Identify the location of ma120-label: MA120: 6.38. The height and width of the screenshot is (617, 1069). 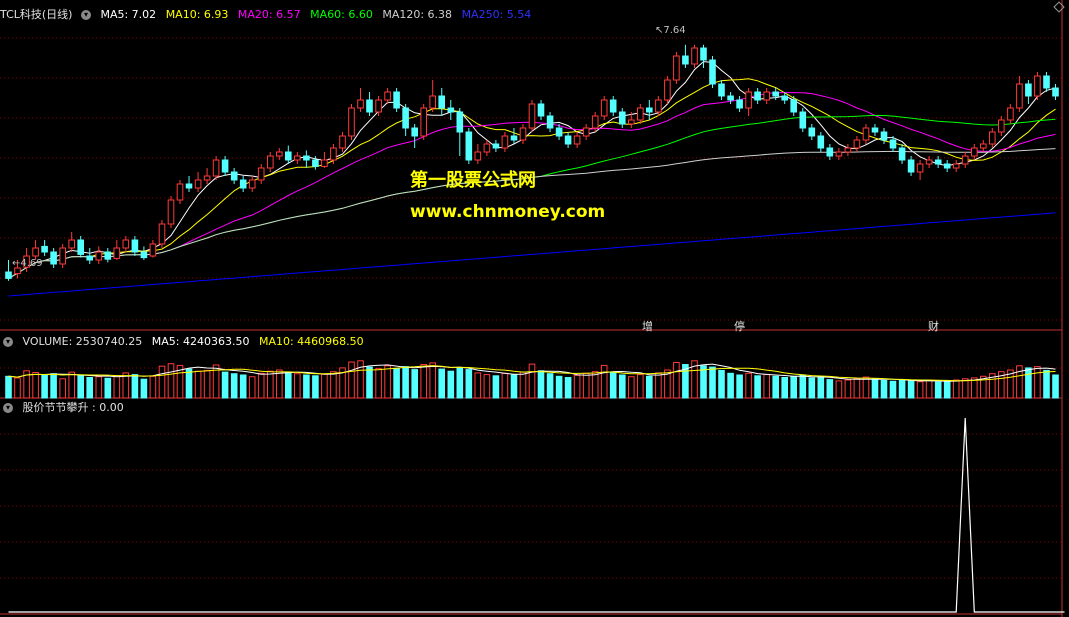
(417, 14).